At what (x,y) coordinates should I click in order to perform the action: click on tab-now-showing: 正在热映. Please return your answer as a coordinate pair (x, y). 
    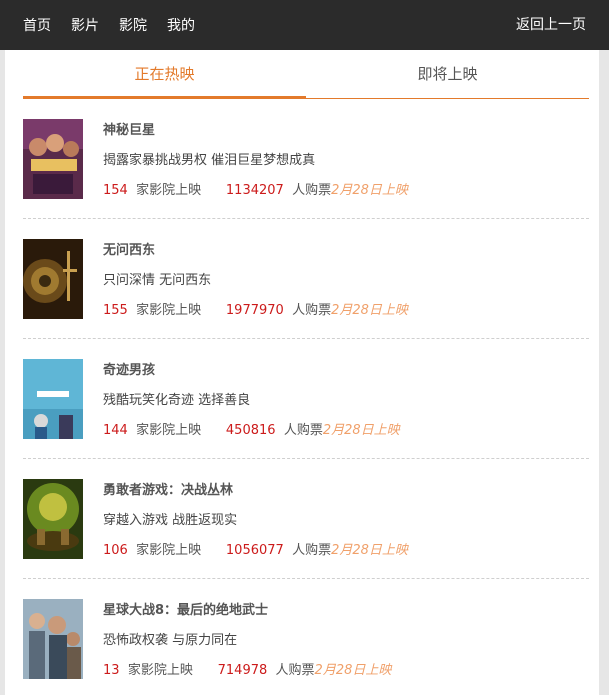
    Looking at the image, I should click on (164, 74).